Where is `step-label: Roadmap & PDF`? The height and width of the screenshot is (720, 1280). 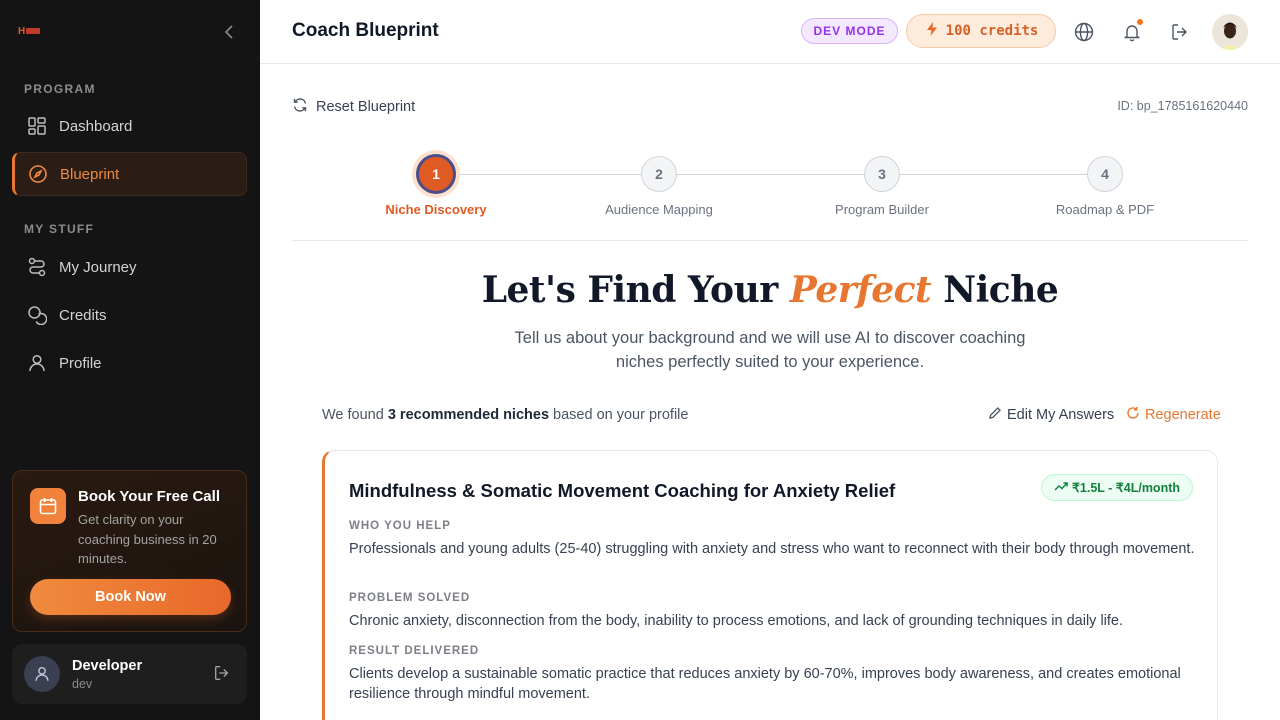 step-label: Roadmap & PDF is located at coordinates (1105, 209).